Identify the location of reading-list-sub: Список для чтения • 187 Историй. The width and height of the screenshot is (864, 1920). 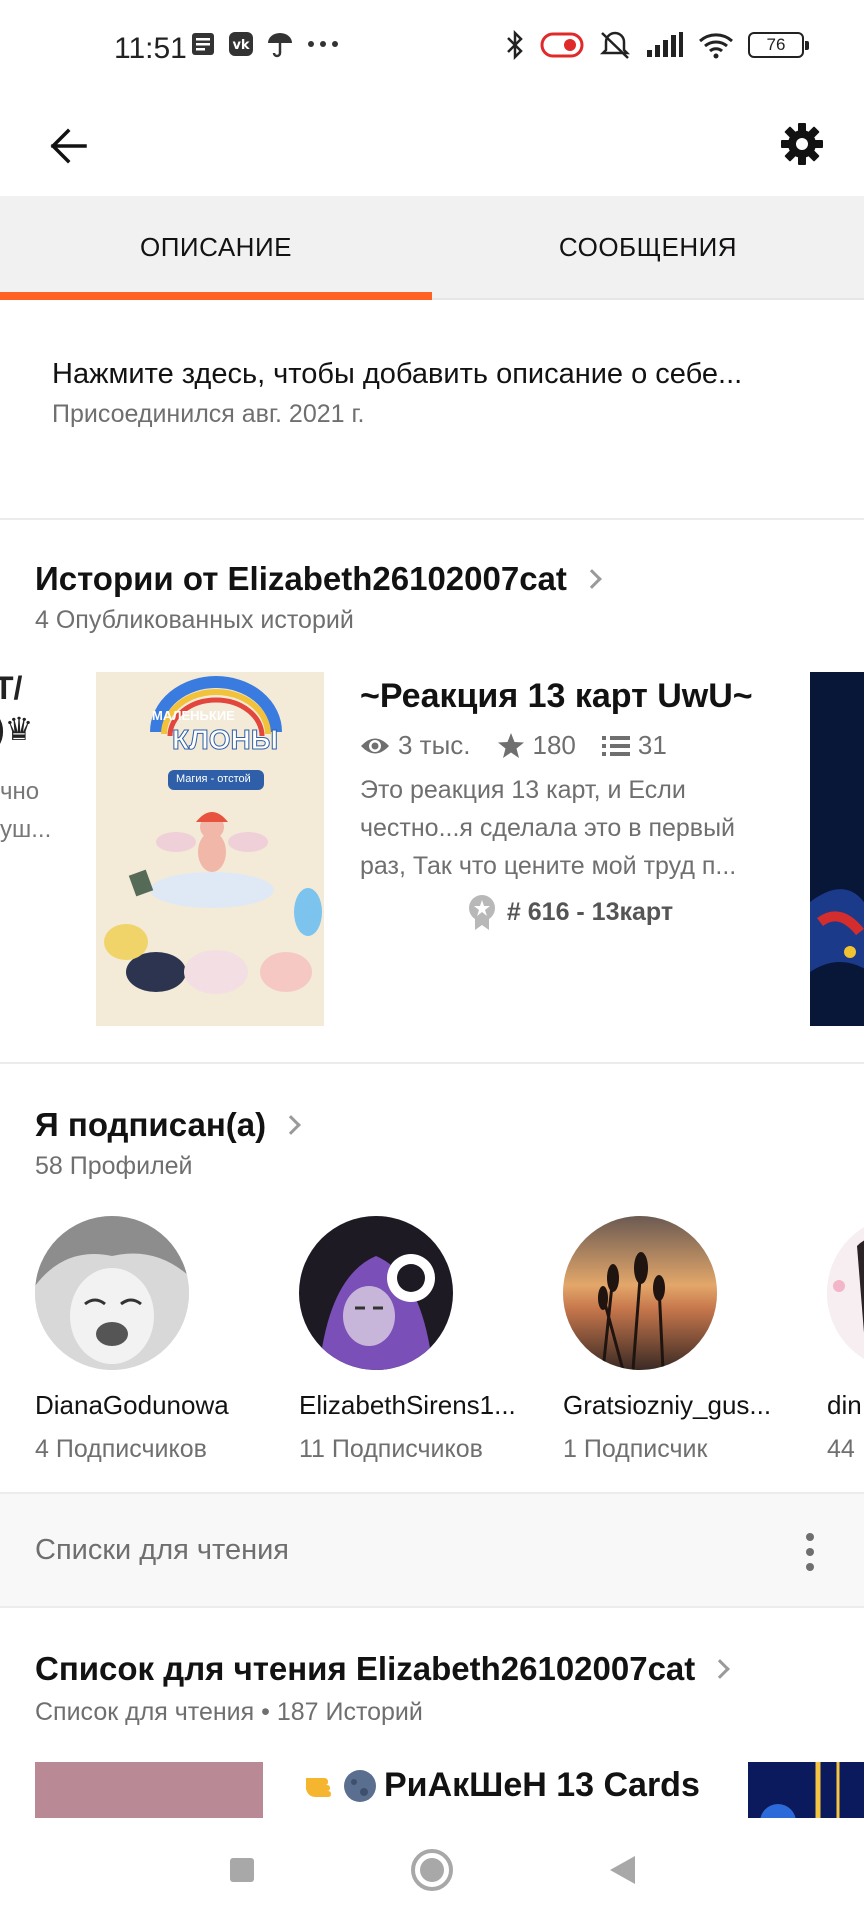
(229, 1712).